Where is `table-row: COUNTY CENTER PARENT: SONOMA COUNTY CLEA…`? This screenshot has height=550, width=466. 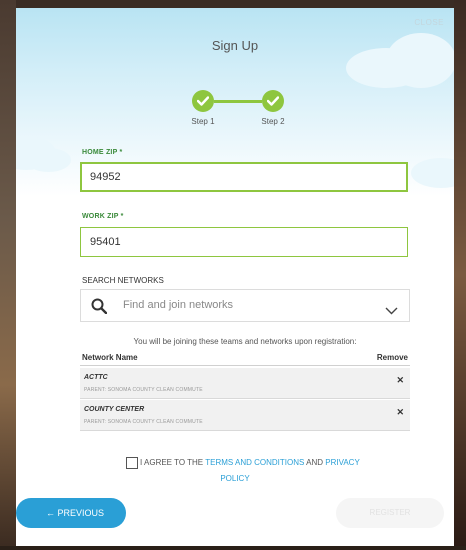 table-row: COUNTY CENTER PARENT: SONOMA COUNTY CLEA… is located at coordinates (245, 415).